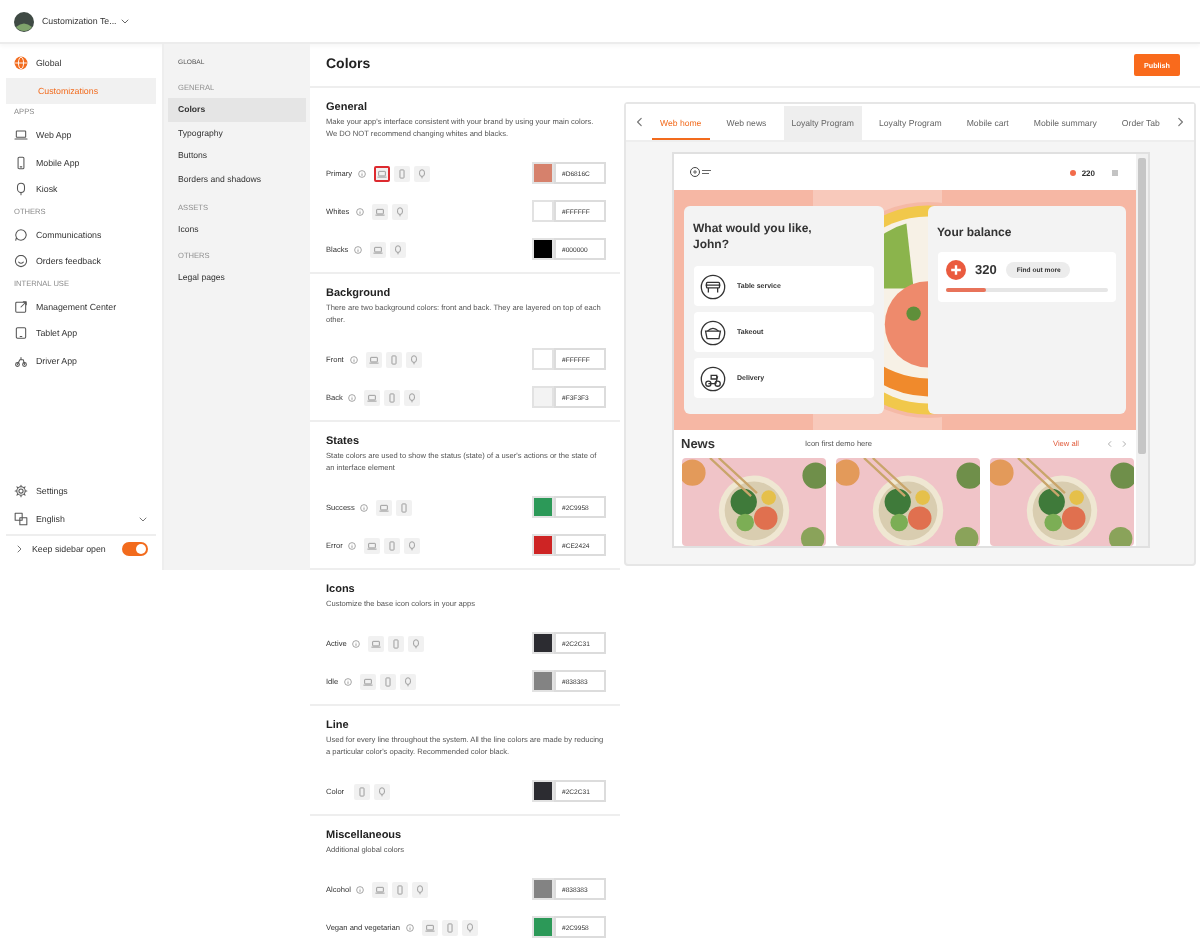 Image resolution: width=1200 pixels, height=940 pixels. What do you see at coordinates (640, 122) in the screenshot?
I see `chevron-left-icon` at bounding box center [640, 122].